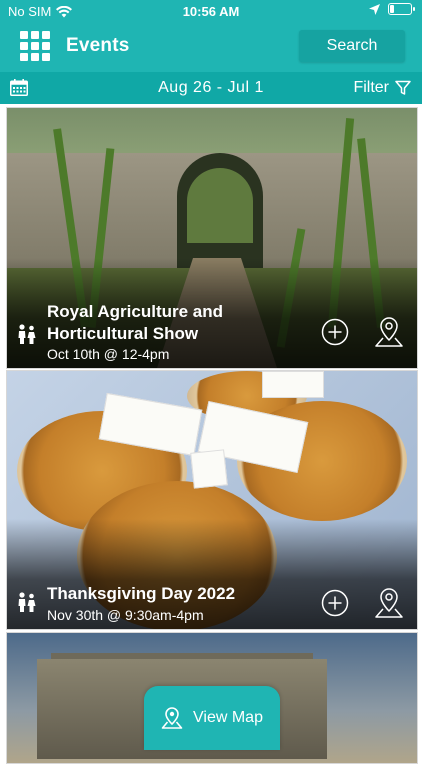 Image resolution: width=422 pixels, height=764 pixels. Describe the element at coordinates (35, 46) in the screenshot. I see `menu-grid-icon` at that location.